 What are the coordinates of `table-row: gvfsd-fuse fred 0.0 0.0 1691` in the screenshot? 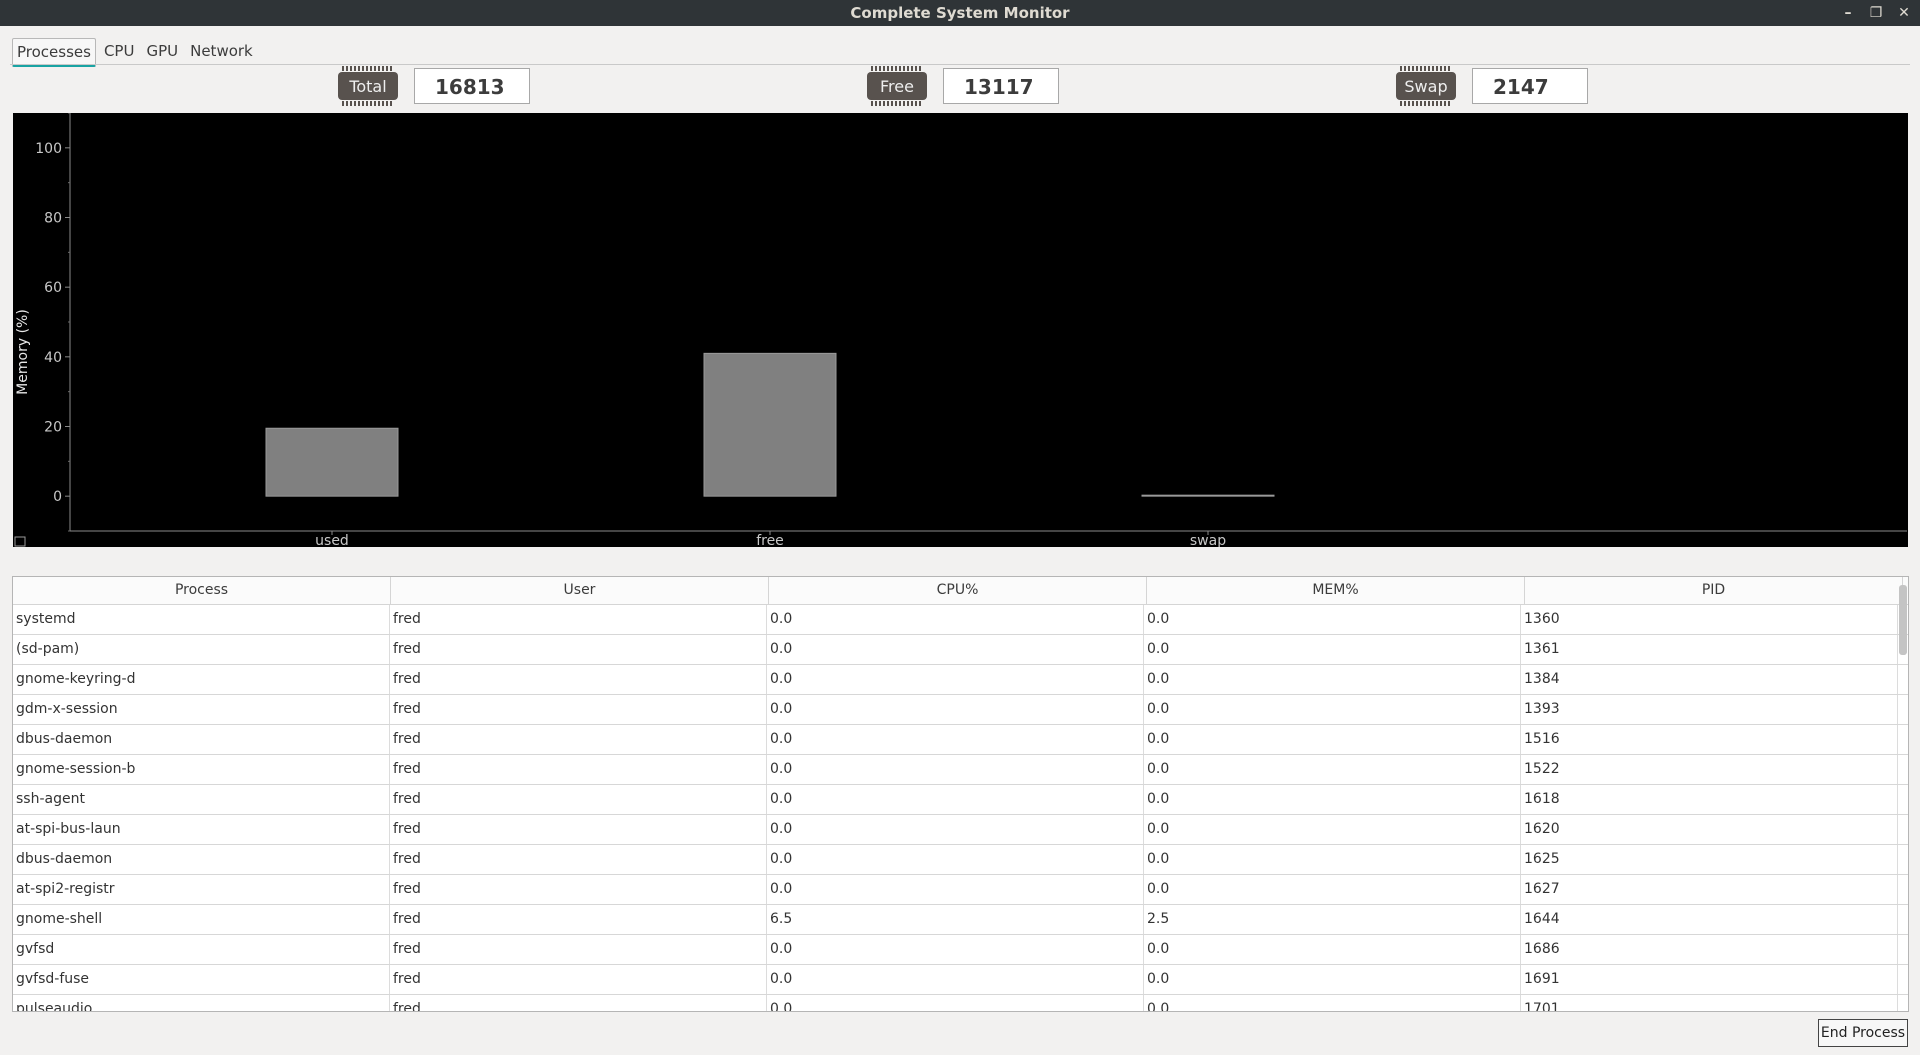 It's located at (960, 980).